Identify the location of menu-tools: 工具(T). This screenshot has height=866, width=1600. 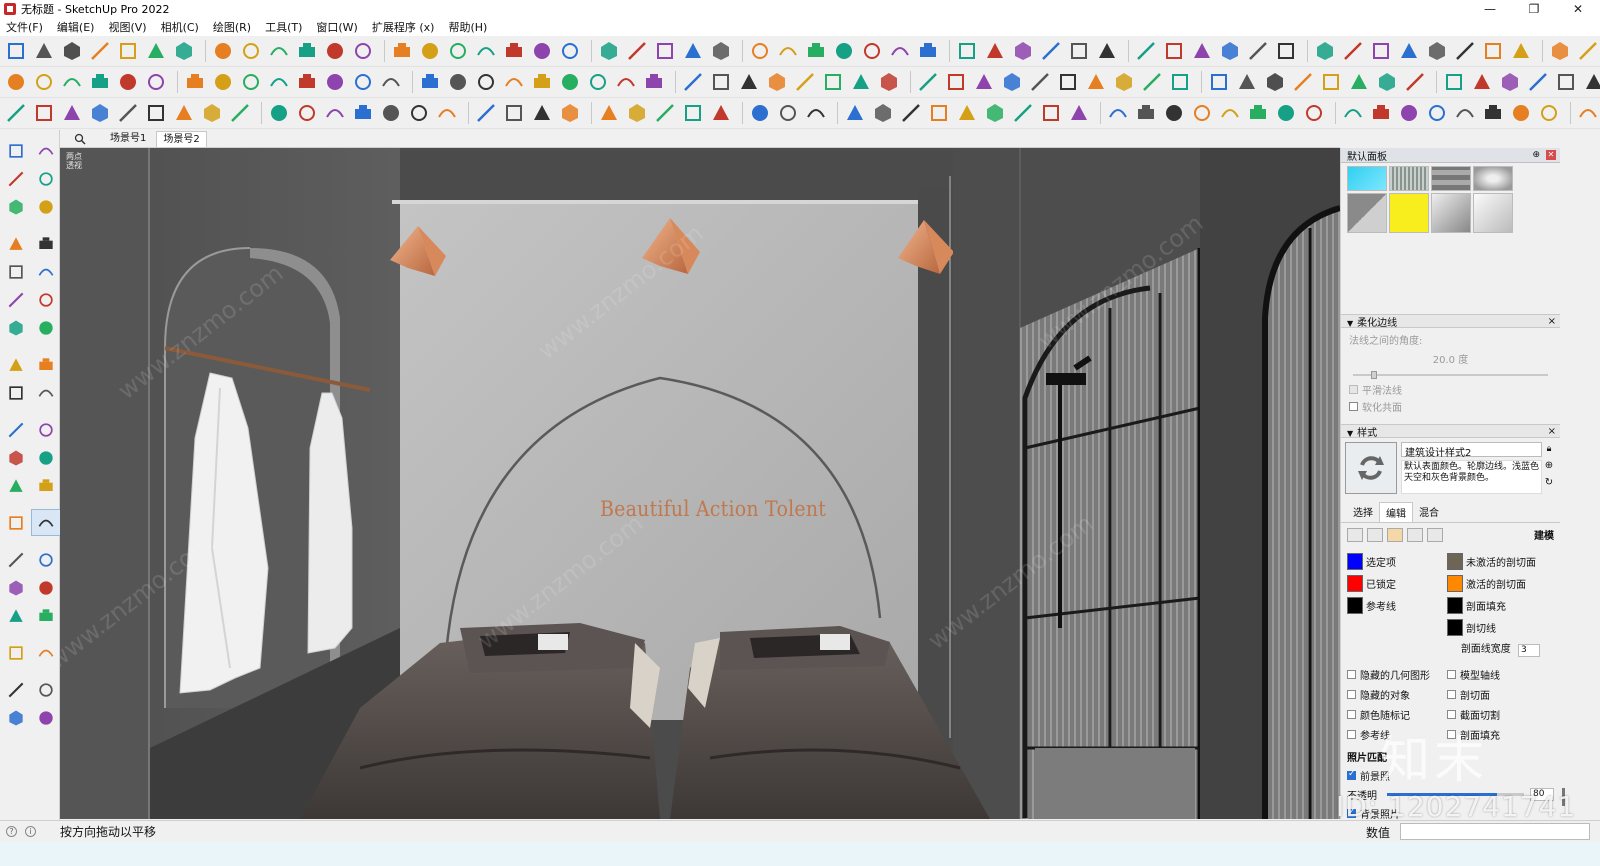
(283, 27).